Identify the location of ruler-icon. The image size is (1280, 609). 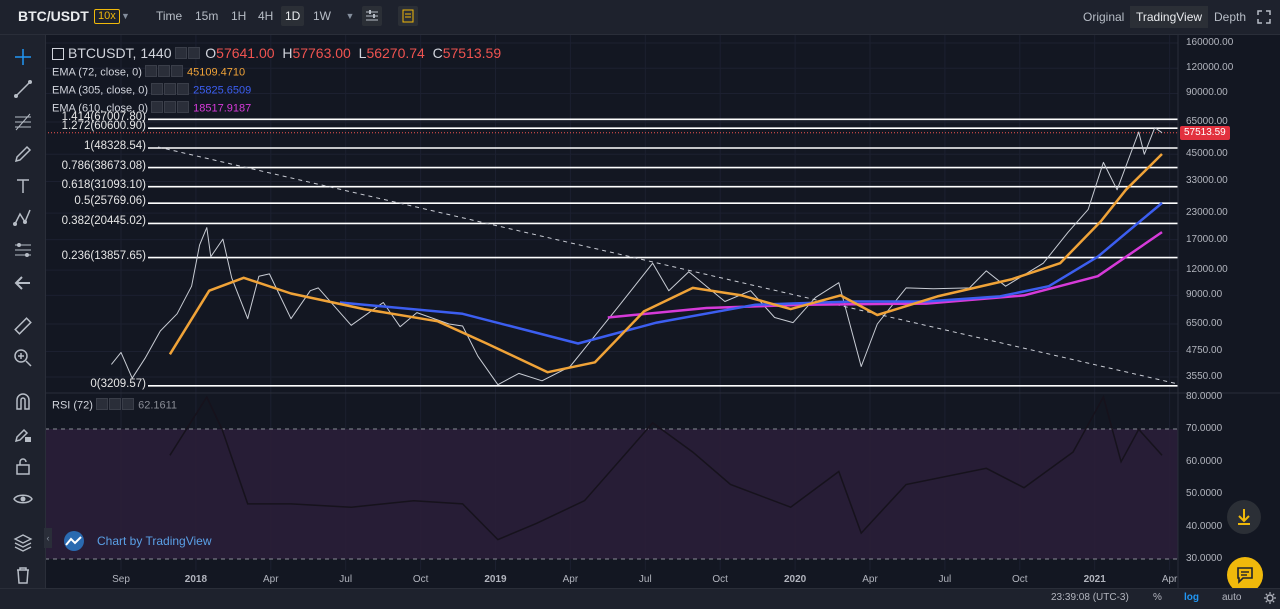
(23, 326).